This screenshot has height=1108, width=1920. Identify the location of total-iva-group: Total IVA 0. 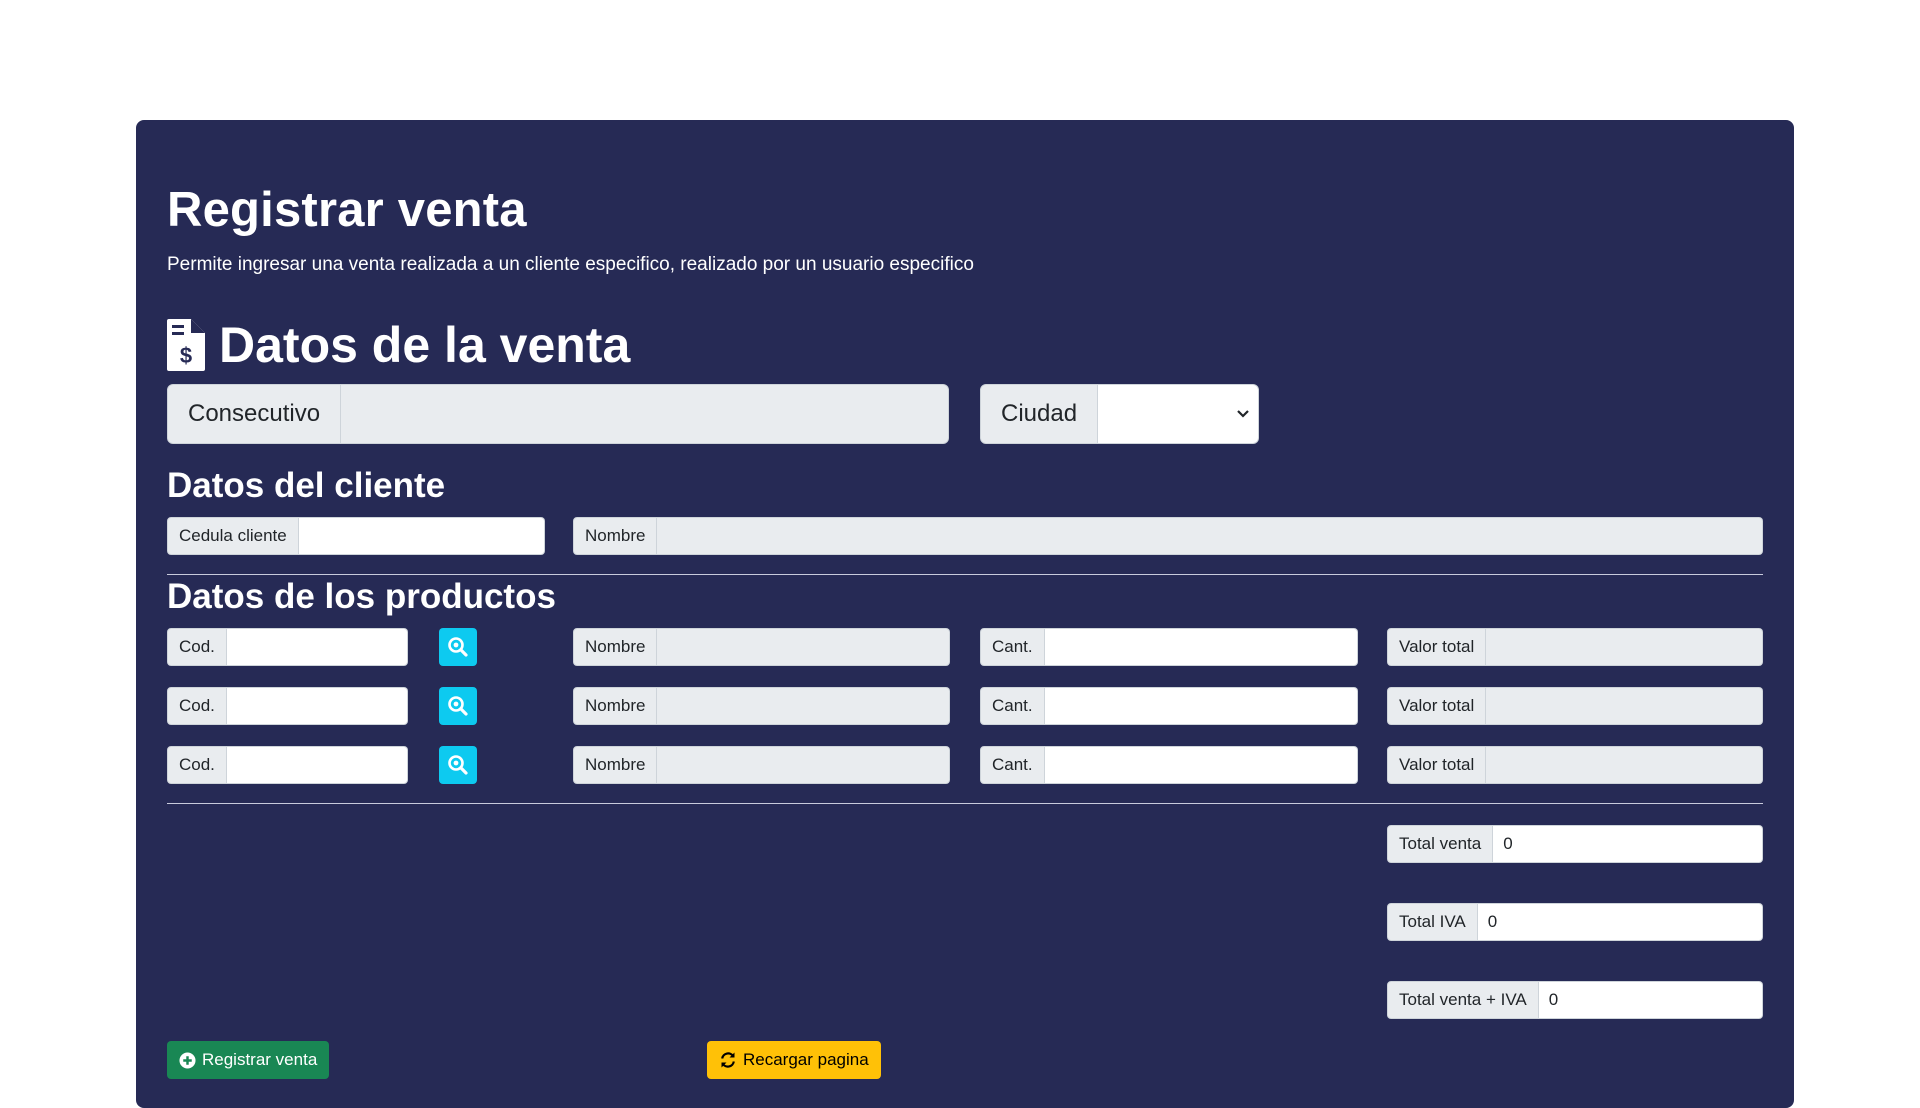
(1575, 922).